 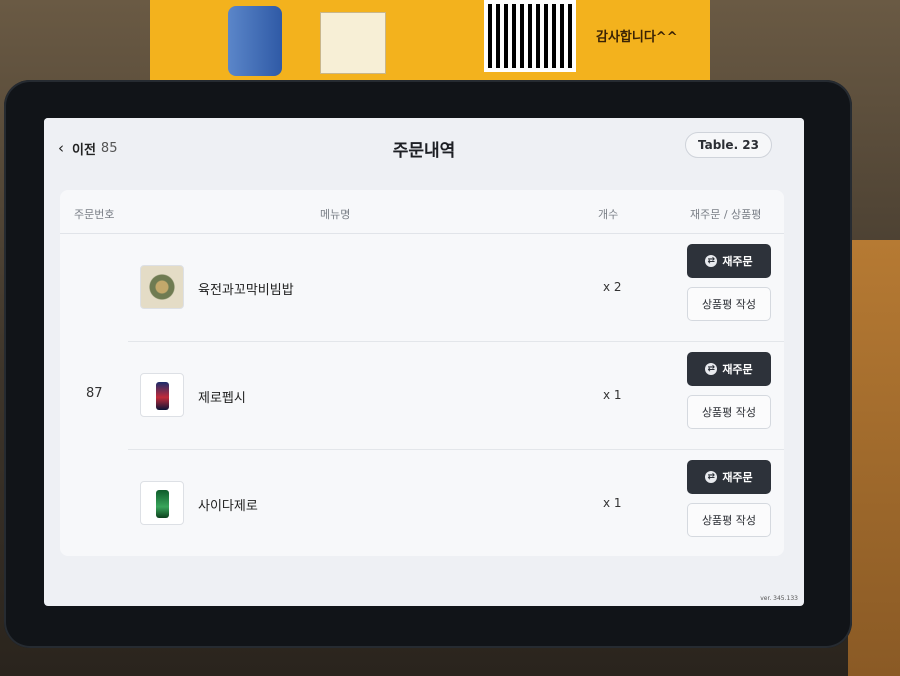 What do you see at coordinates (222, 398) in the screenshot?
I see `menu-name: 제로펩시` at bounding box center [222, 398].